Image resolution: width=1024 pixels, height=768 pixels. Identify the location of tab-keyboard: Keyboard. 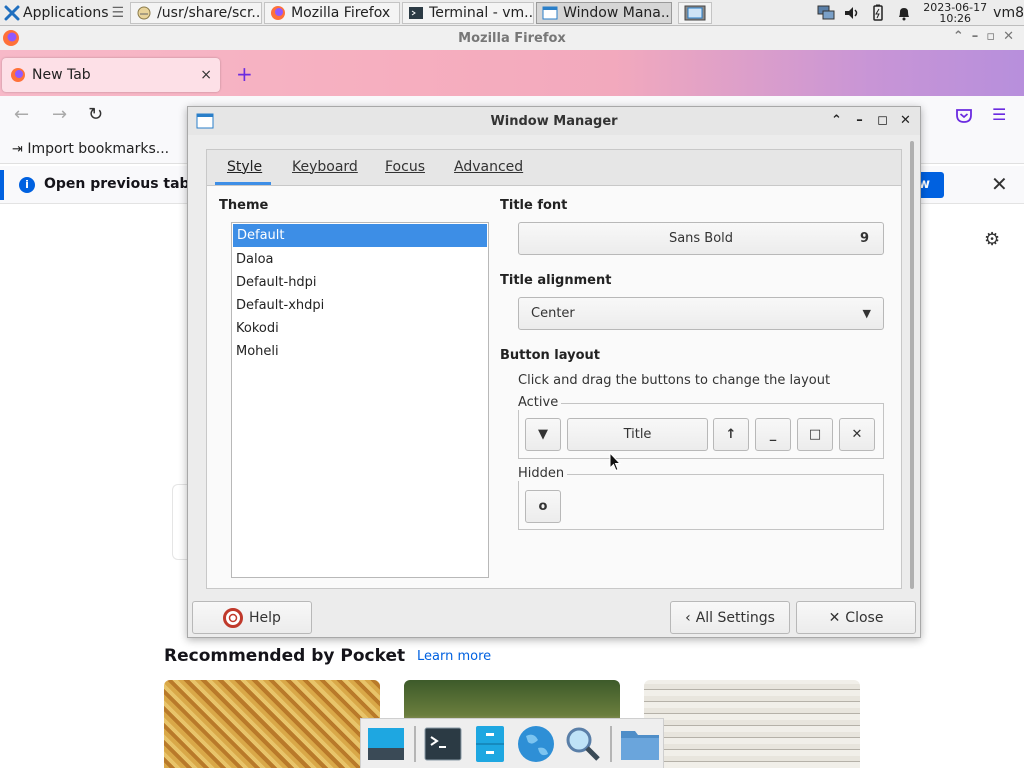
(325, 167).